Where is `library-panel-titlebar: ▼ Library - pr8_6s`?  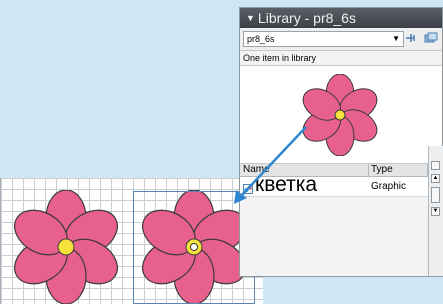 library-panel-titlebar: ▼ Library - pr8_6s is located at coordinates (341, 18).